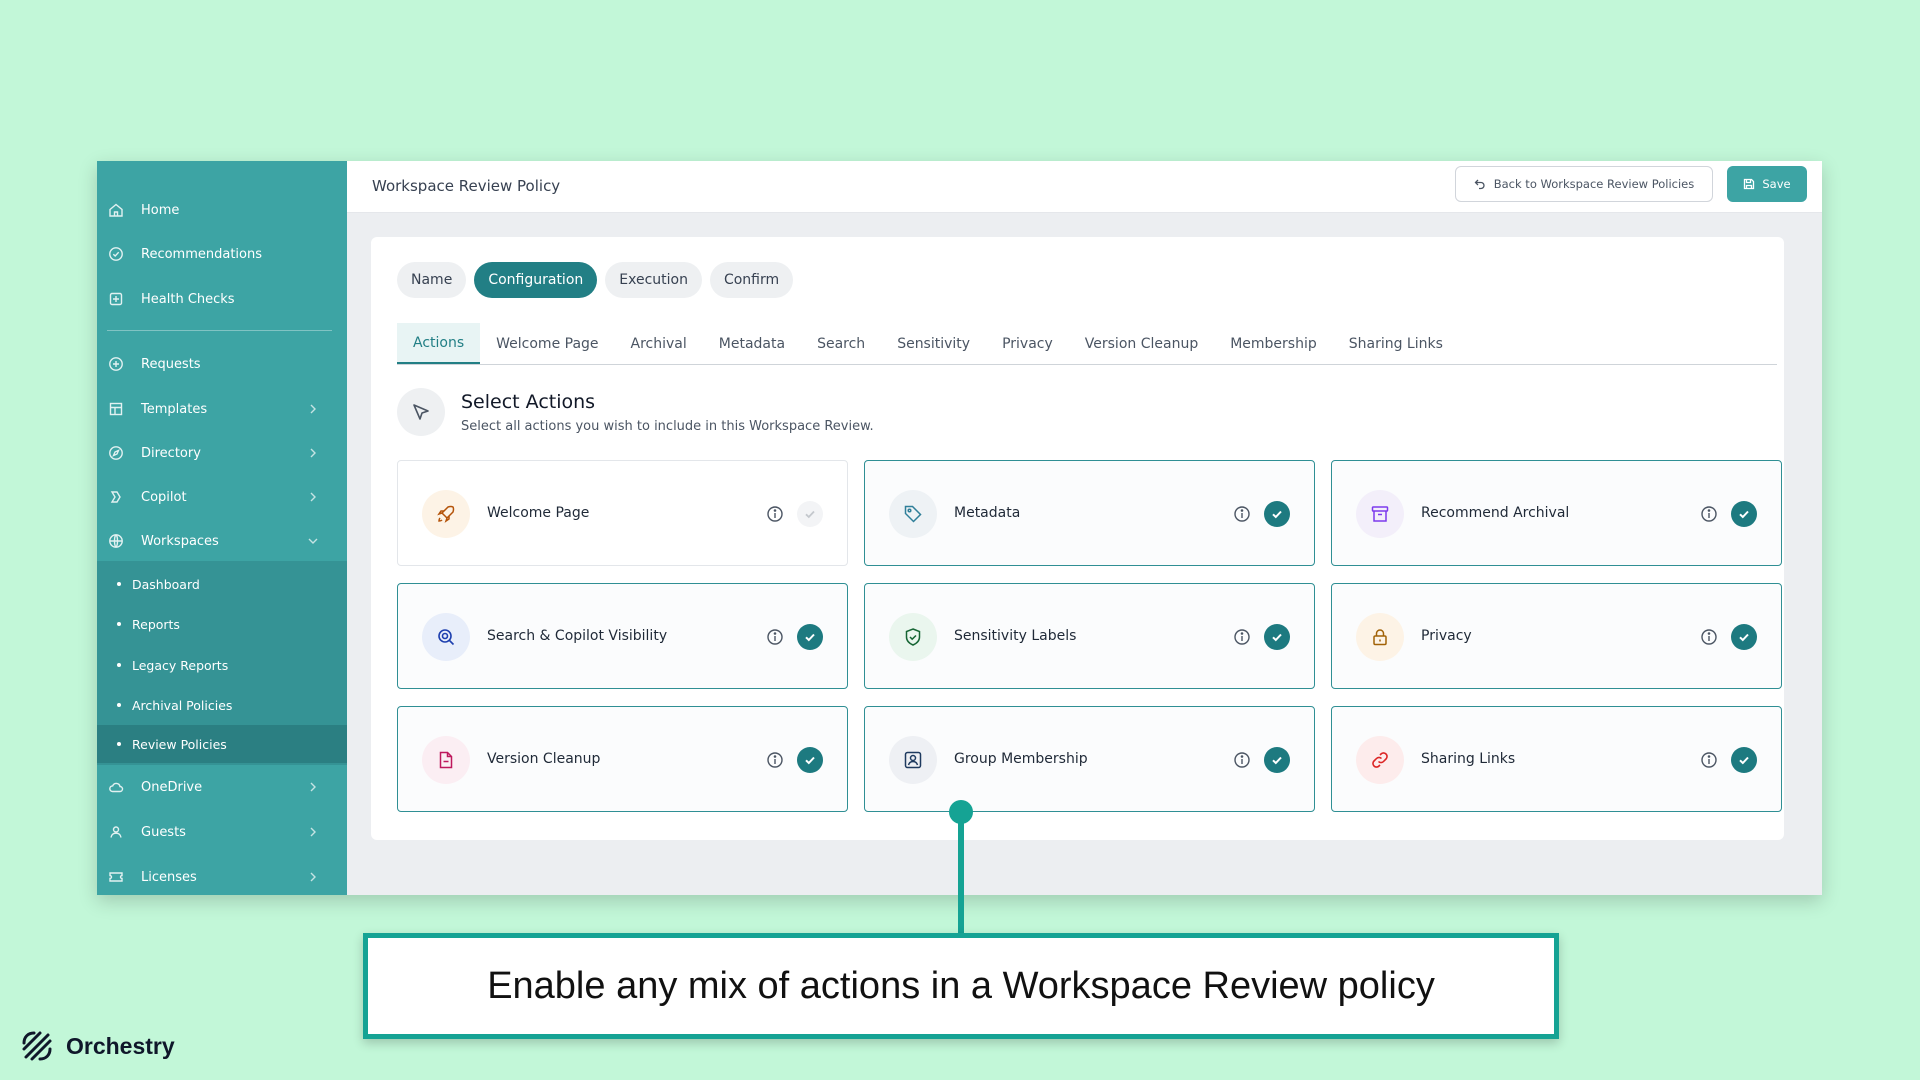  Describe the element at coordinates (116, 210) in the screenshot. I see `home-icon` at that location.